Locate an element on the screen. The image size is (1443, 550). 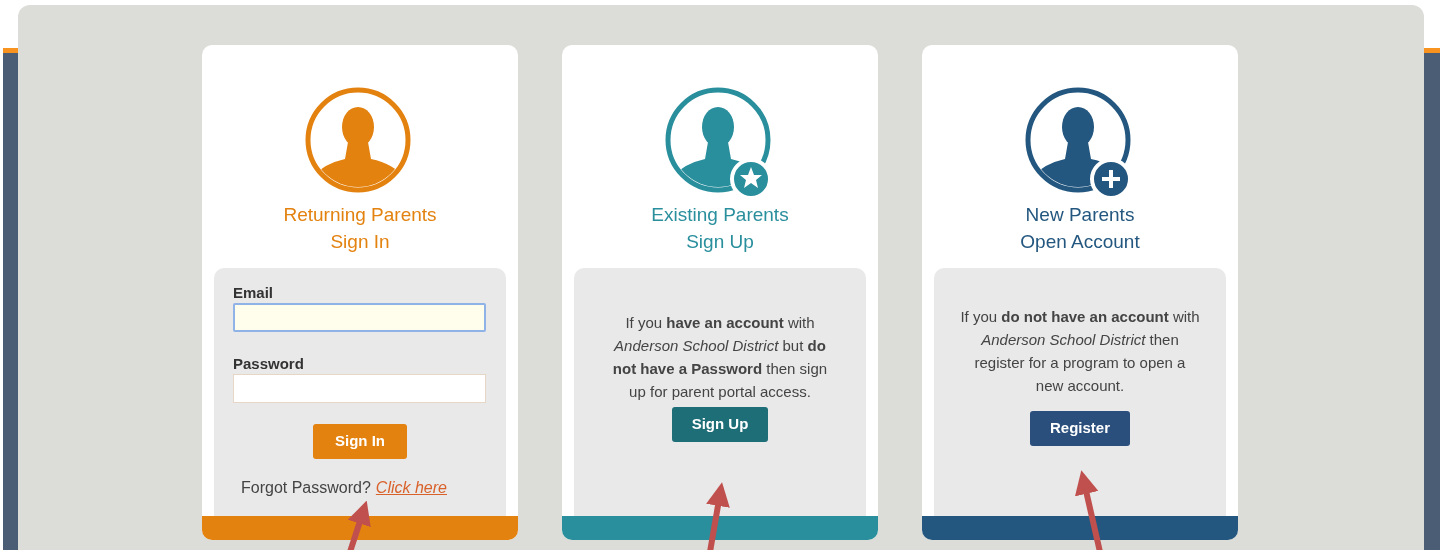
info-text: If you do not have an account with Anderson School District then register for a program to open a new account. is located at coordinates (1080, 351).